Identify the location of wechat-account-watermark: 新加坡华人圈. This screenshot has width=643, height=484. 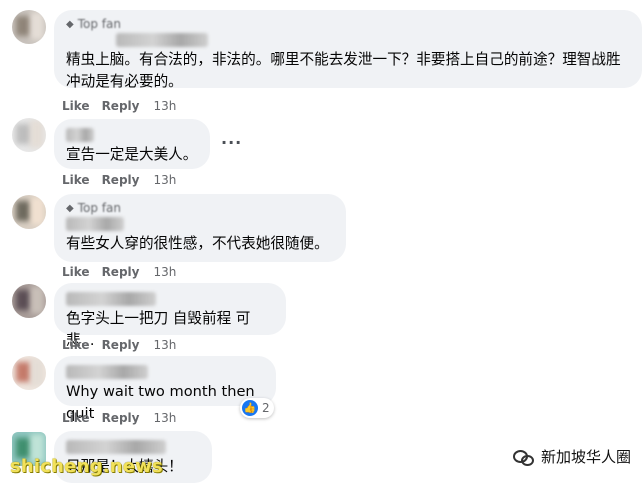
(571, 456).